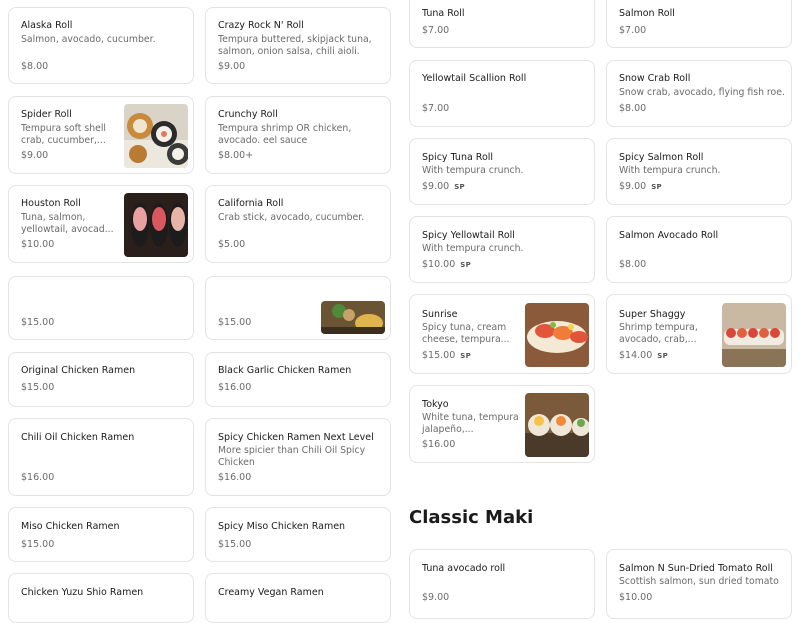 This screenshot has width=800, height=623. I want to click on item-name: Original Chicken Ramen, so click(78, 370).